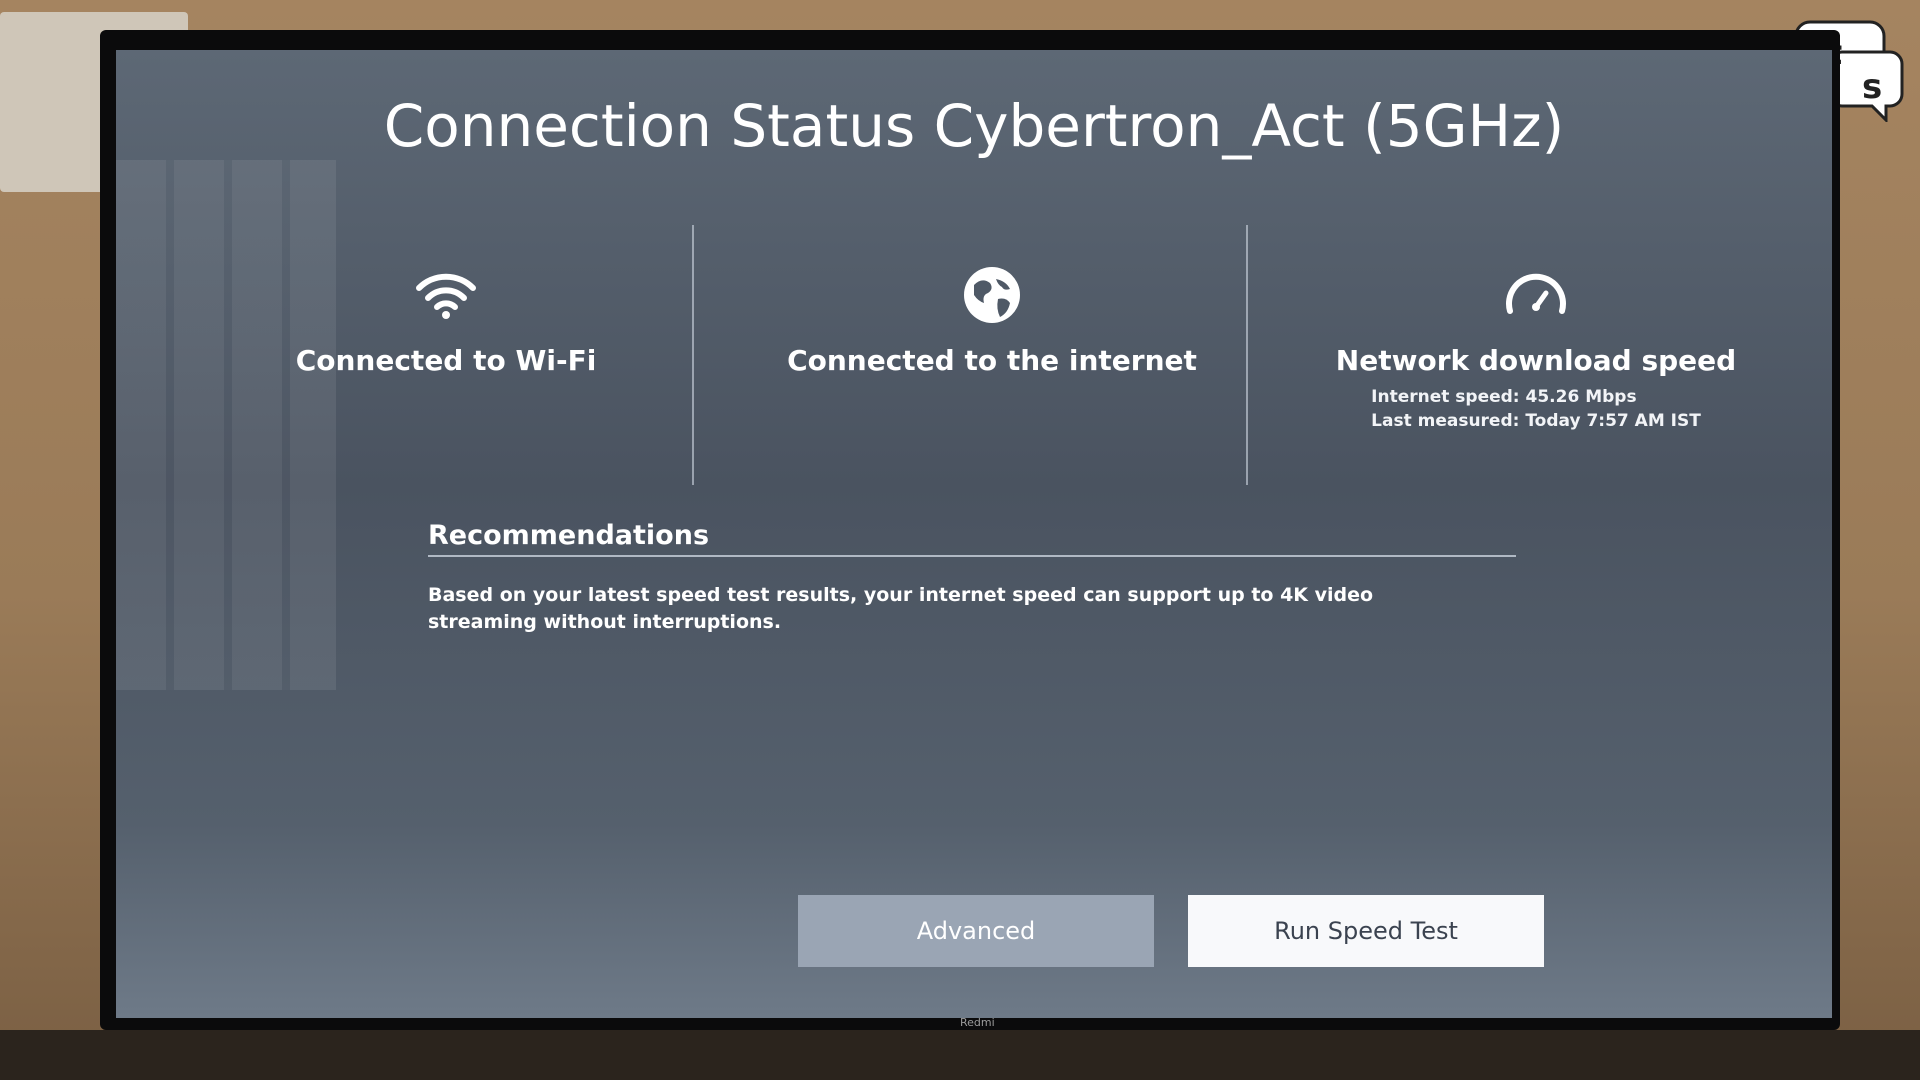 The image size is (1920, 1080). I want to click on recommendations-divider, so click(972, 556).